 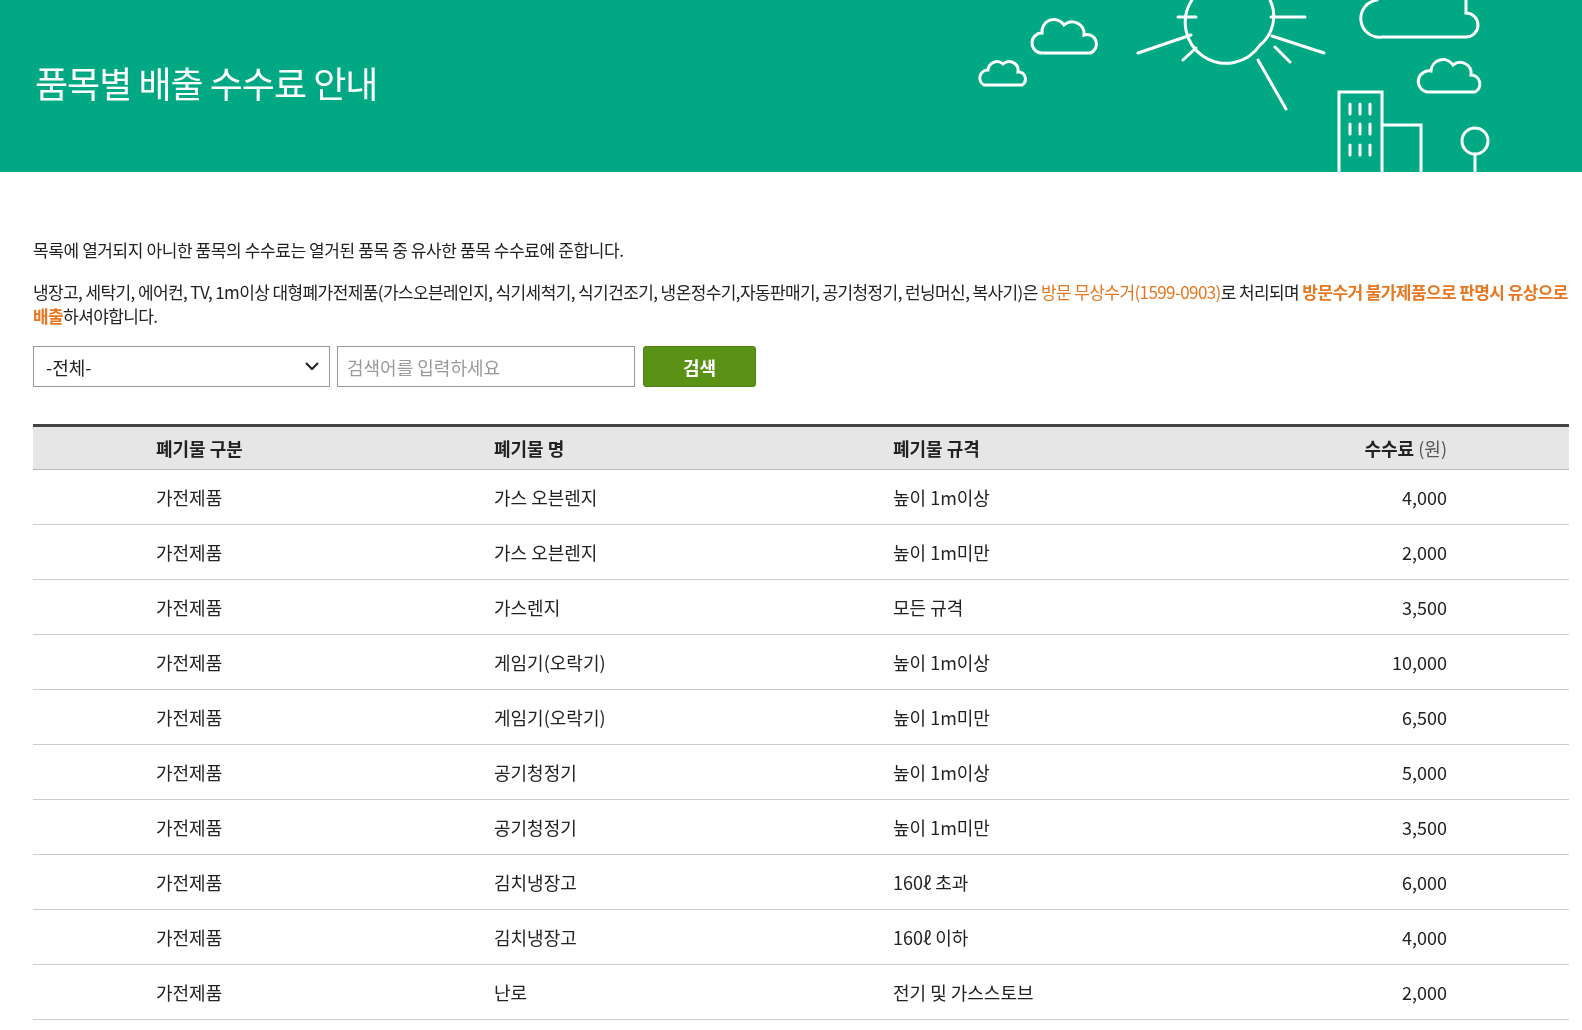 I want to click on table-cell: 난로, so click(x=511, y=992).